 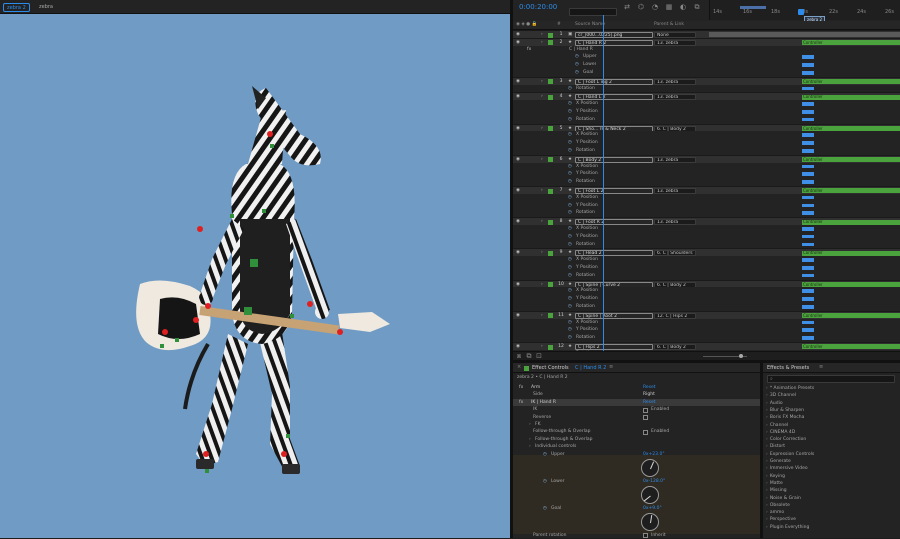 What do you see at coordinates (787, 528) in the screenshot?
I see `effects-category-item: › Plugin Everything` at bounding box center [787, 528].